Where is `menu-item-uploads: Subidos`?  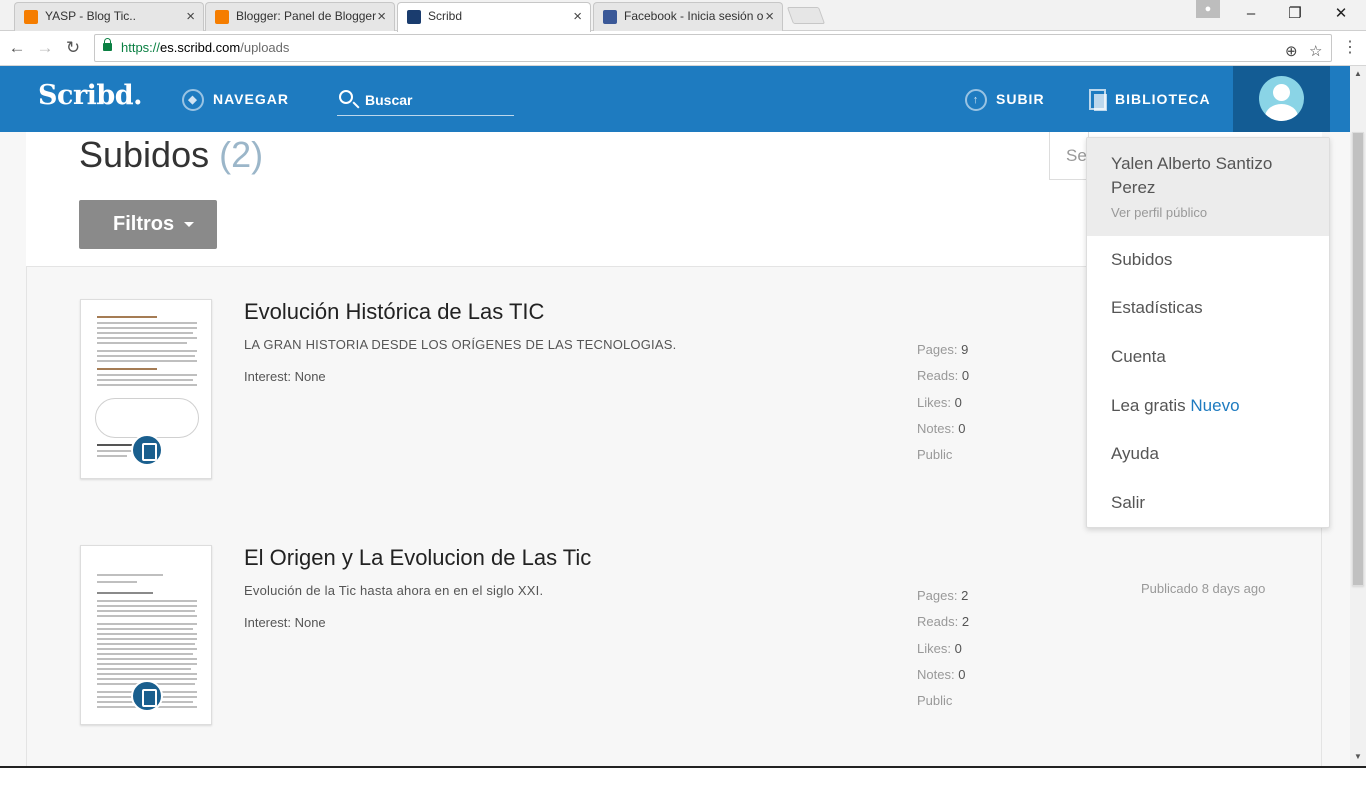 menu-item-uploads: Subidos is located at coordinates (1141, 260).